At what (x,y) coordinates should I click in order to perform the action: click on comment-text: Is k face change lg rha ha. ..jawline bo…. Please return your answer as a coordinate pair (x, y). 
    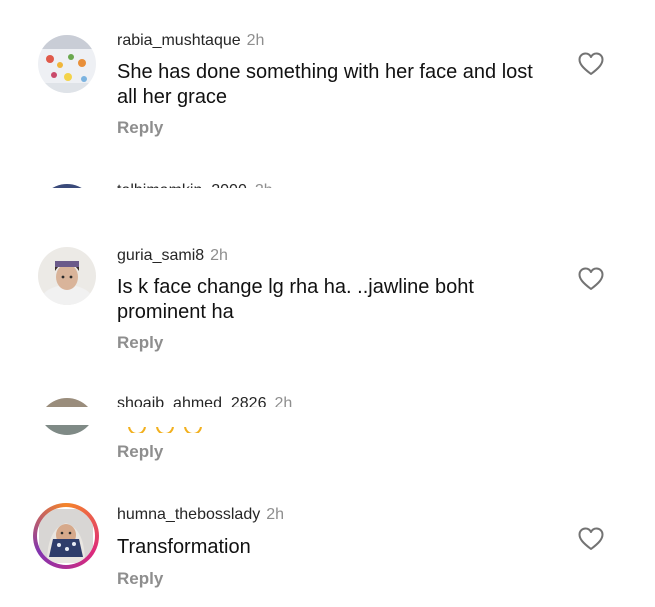
    Looking at the image, I should click on (295, 299).